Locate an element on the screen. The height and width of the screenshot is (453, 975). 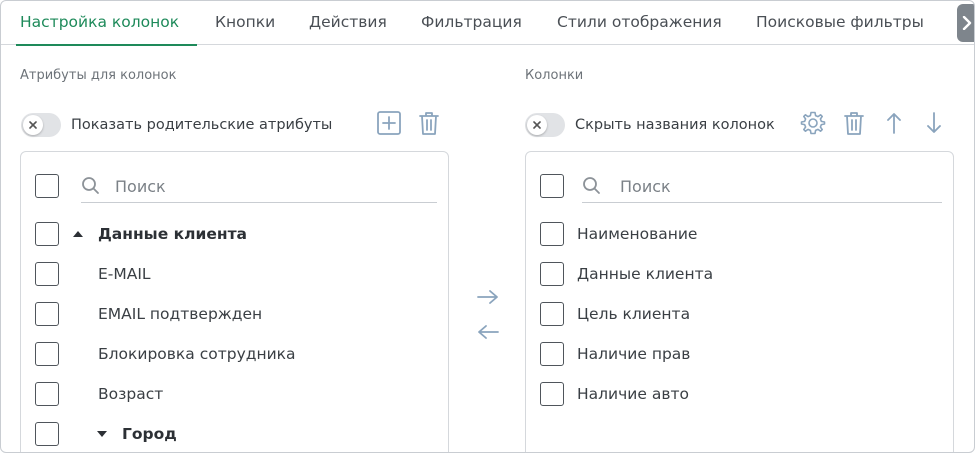
chevron-right-icon is located at coordinates (967, 23).